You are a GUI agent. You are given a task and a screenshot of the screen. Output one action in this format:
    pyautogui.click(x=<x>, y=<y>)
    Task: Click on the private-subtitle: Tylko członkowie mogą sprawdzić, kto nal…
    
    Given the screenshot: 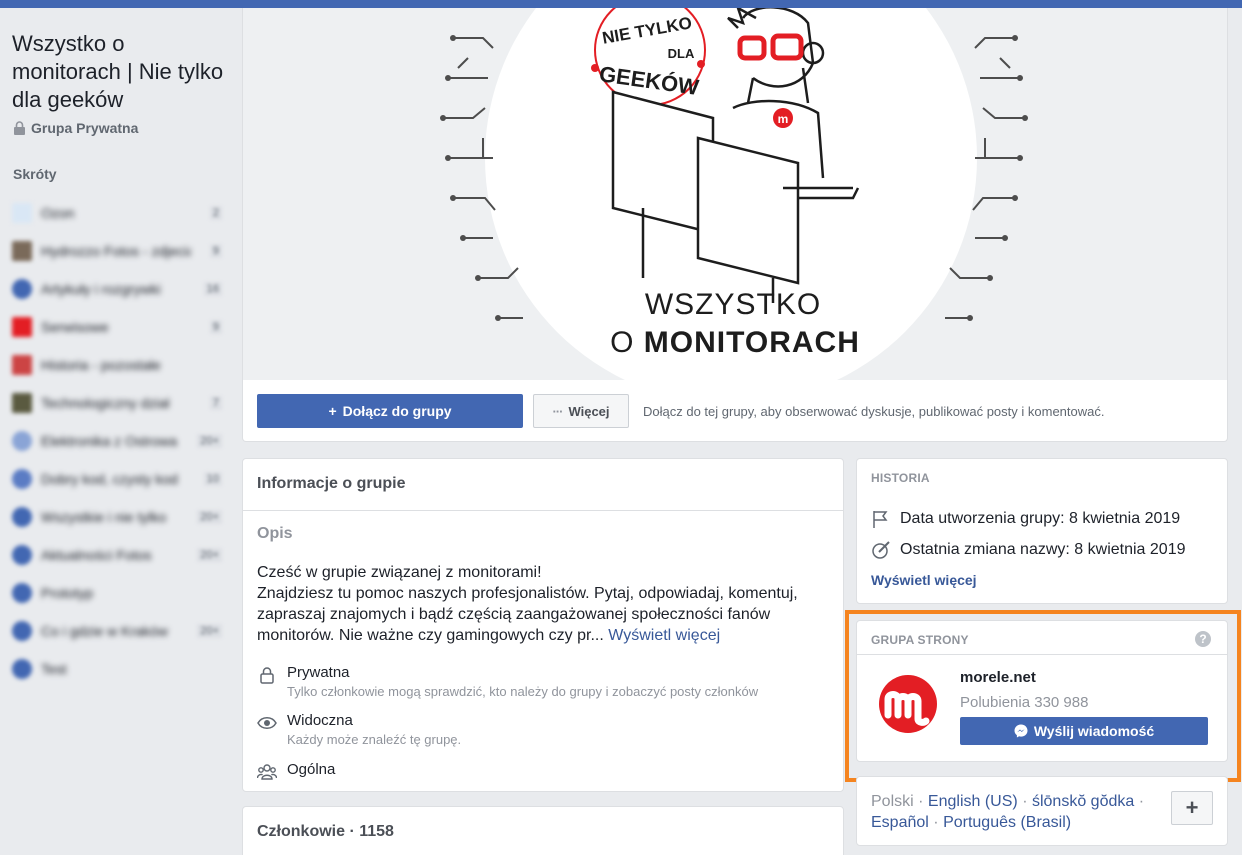 What is the action you would take?
    pyautogui.click(x=523, y=691)
    